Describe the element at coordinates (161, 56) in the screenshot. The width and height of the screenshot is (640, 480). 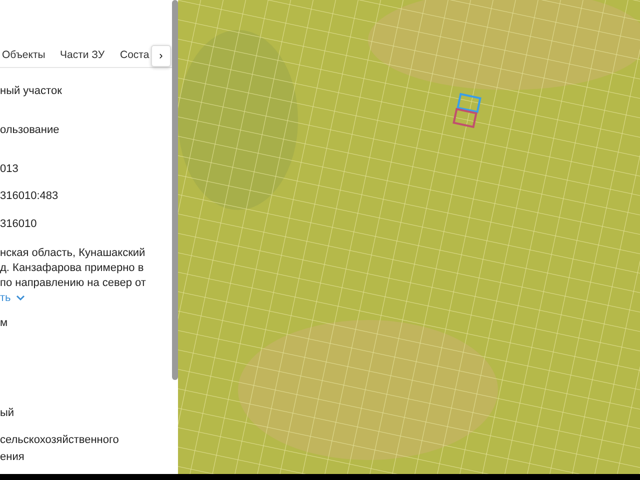
I see `scroll-tabs-button: ›` at that location.